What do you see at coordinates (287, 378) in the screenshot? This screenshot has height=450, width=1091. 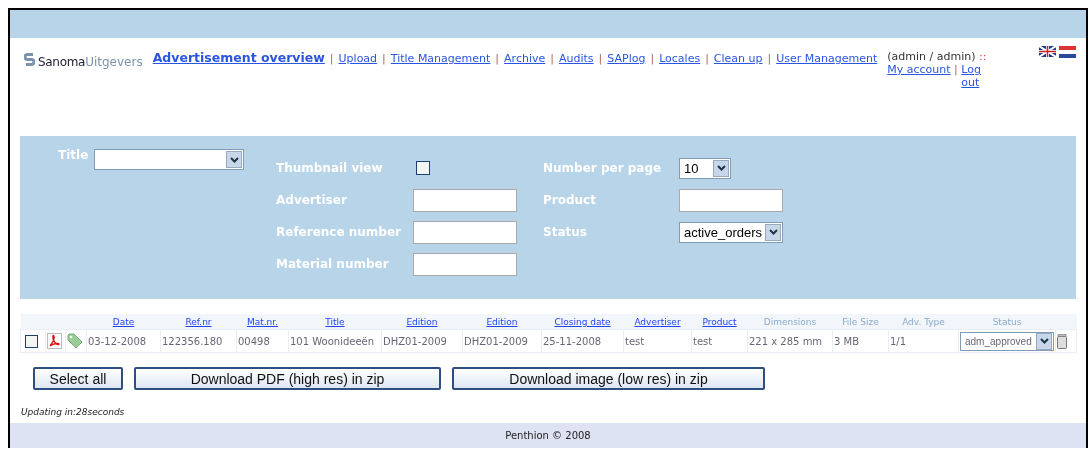 I see `download-button: Download PDF (high res) in zip` at bounding box center [287, 378].